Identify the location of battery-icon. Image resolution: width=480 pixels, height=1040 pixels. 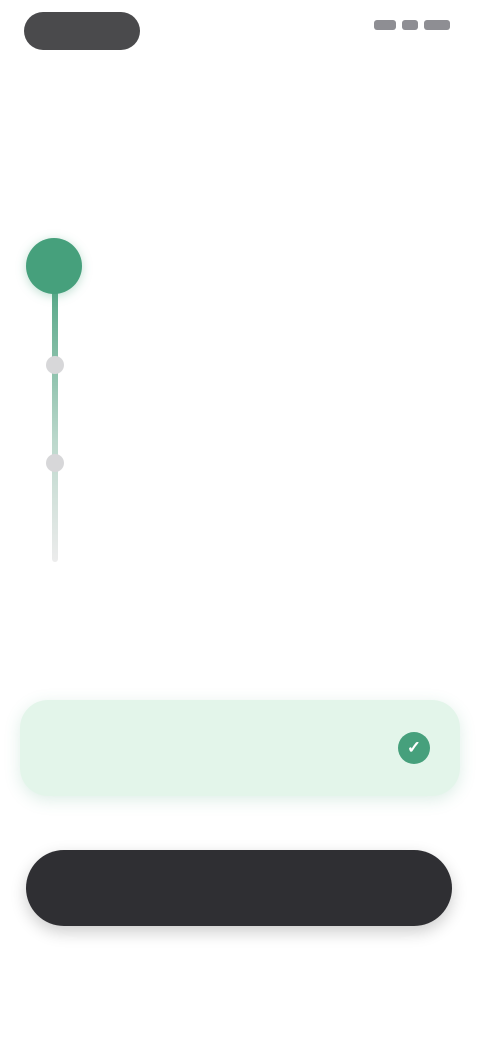
(437, 25).